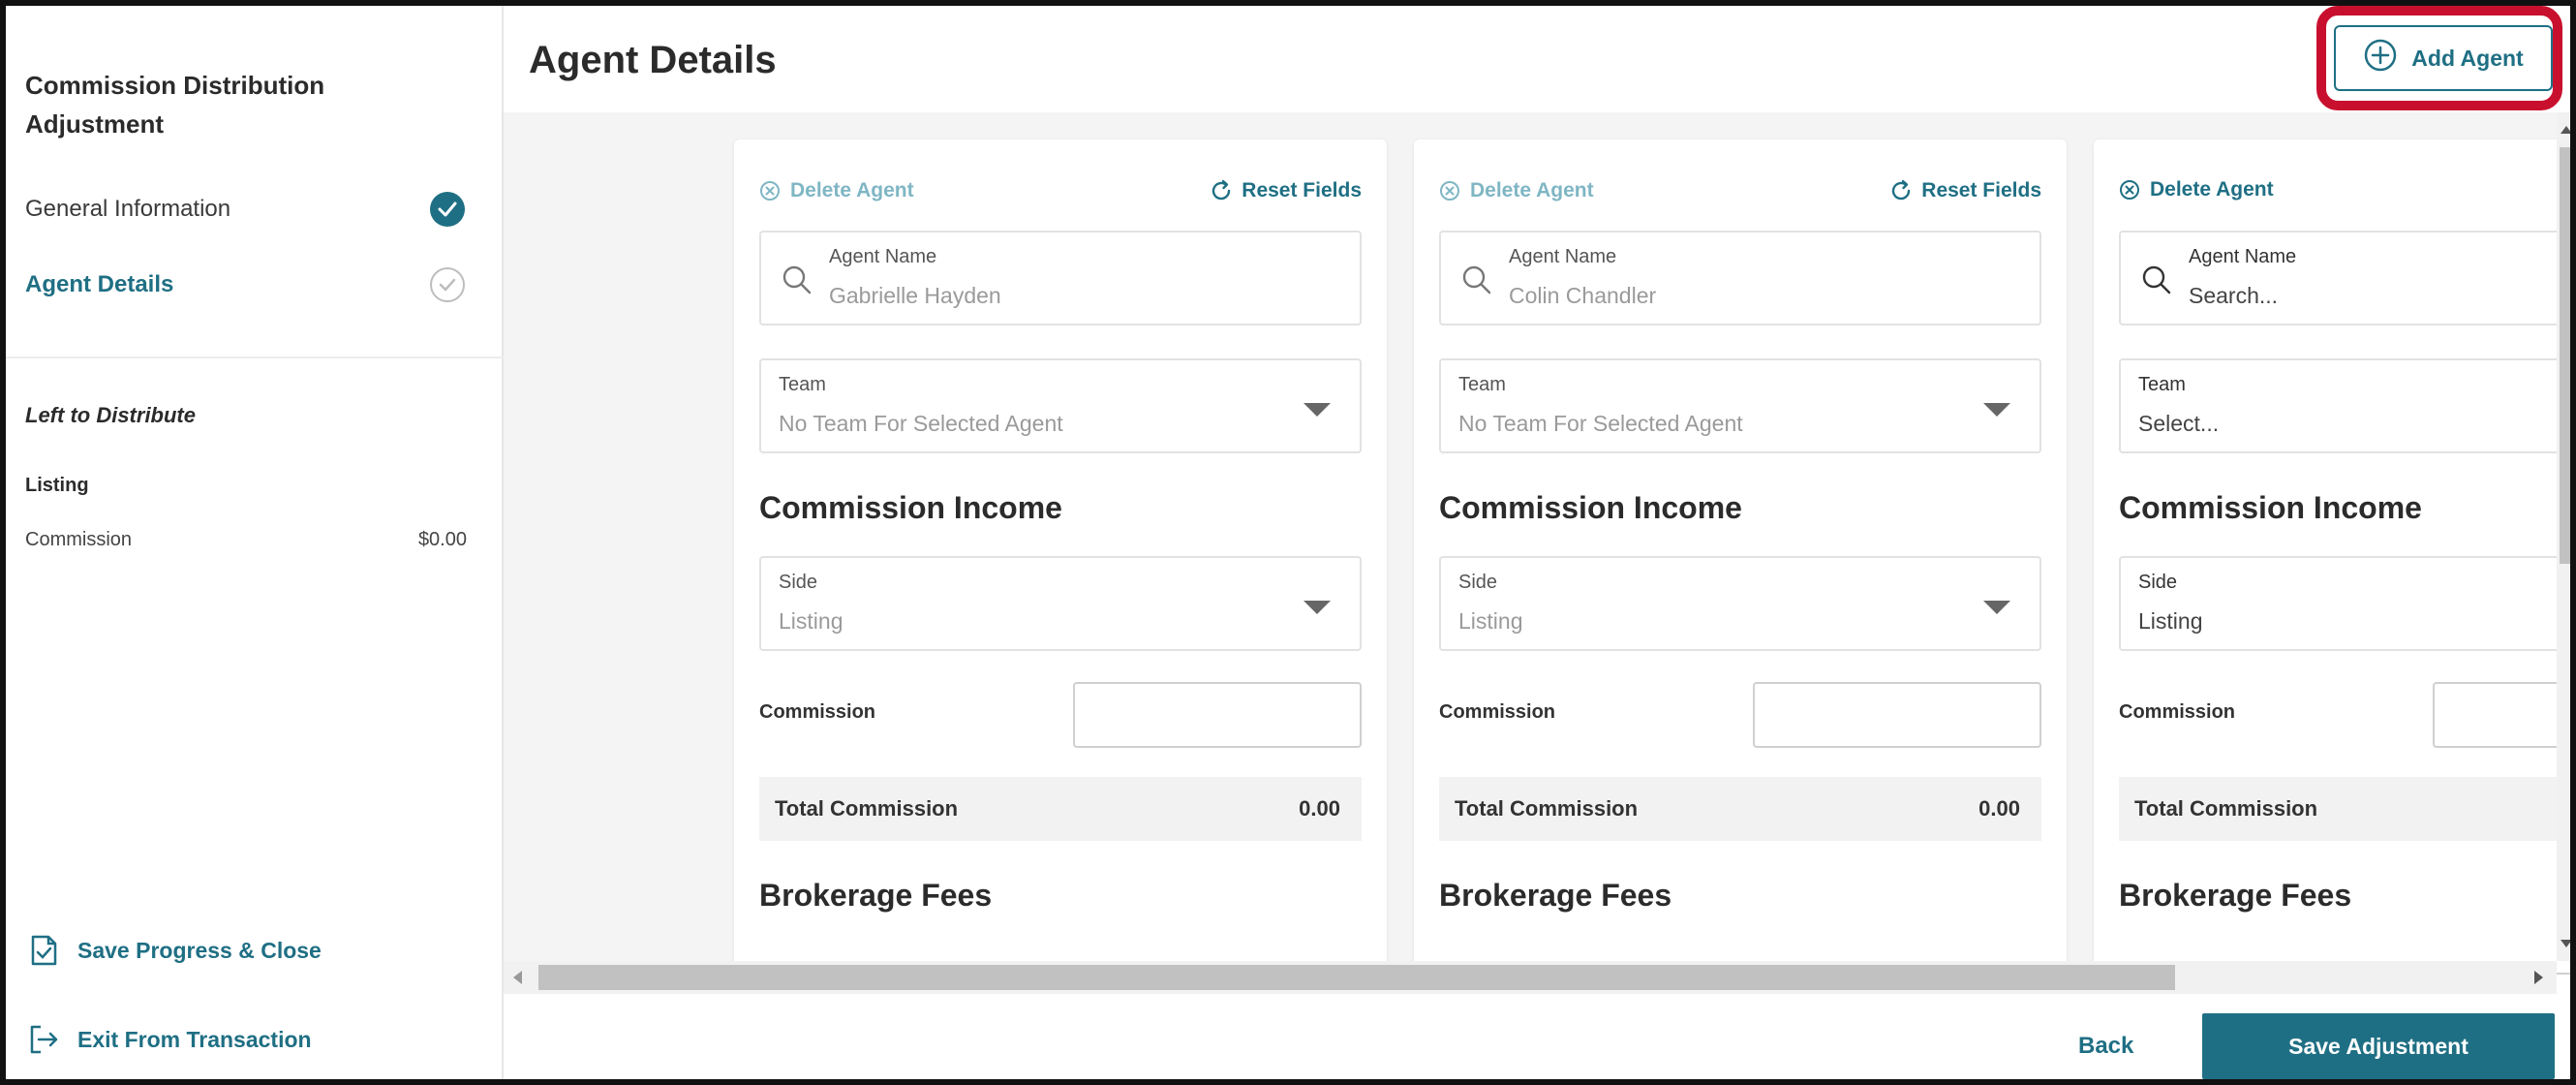 The height and width of the screenshot is (1085, 2576). Describe the element at coordinates (270, 283) in the screenshot. I see `step-agent-details: Agent Details` at that location.